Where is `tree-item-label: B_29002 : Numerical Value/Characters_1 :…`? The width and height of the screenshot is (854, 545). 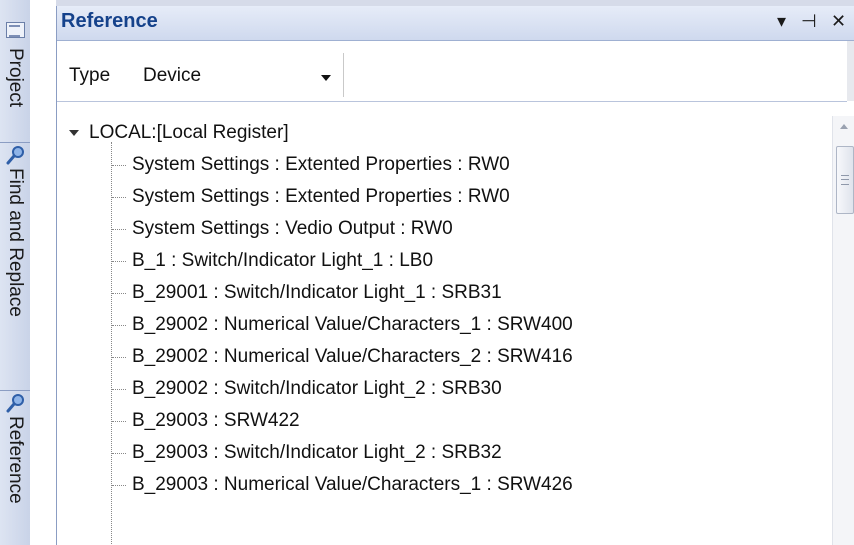
tree-item-label: B_29002 : Numerical Value/Characters_1 :… is located at coordinates (352, 324).